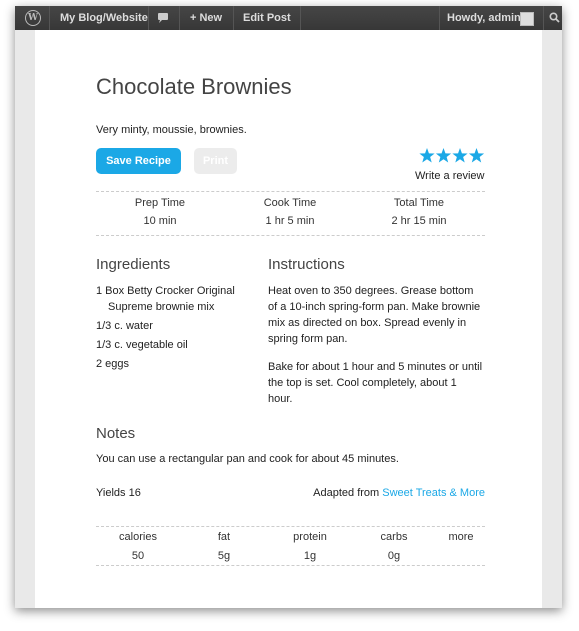 The width and height of the screenshot is (579, 631). What do you see at coordinates (290, 203) in the screenshot?
I see `cook-time-label: Cook Time` at bounding box center [290, 203].